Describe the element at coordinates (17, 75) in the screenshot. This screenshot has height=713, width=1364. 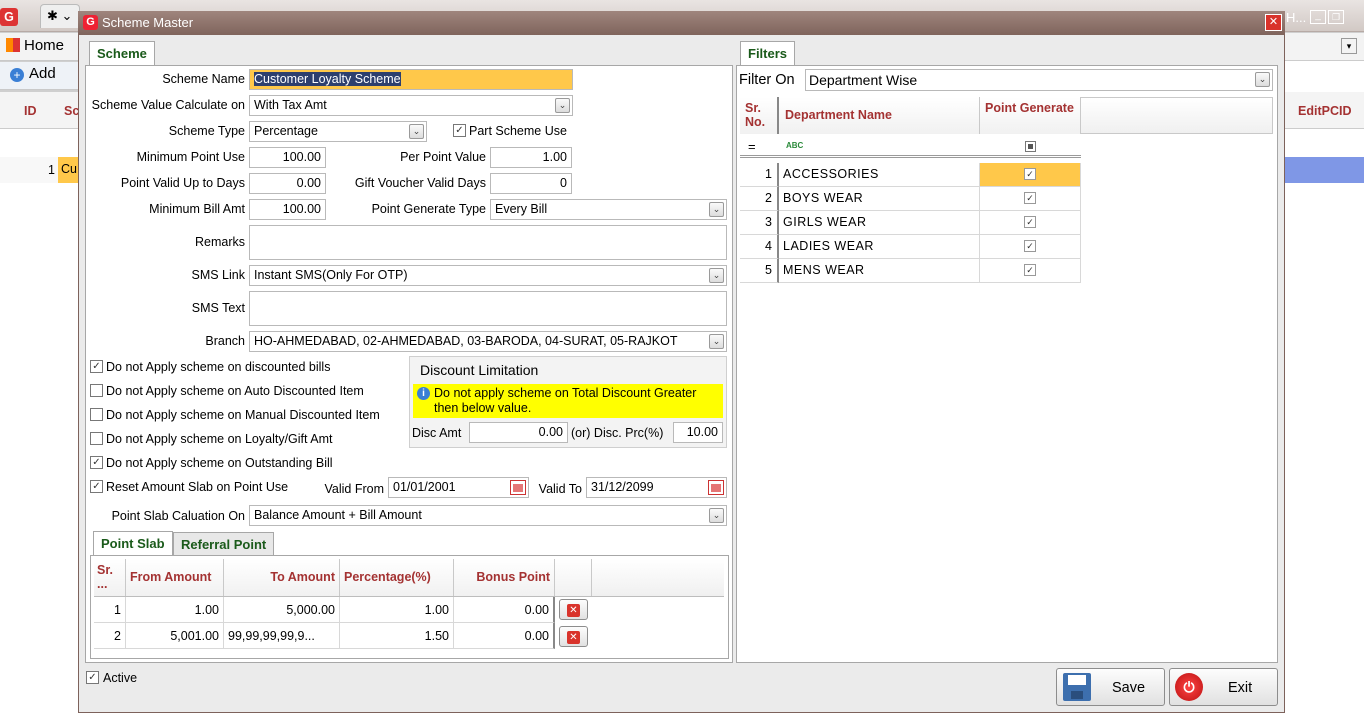
I see `plus-icon: +` at that location.